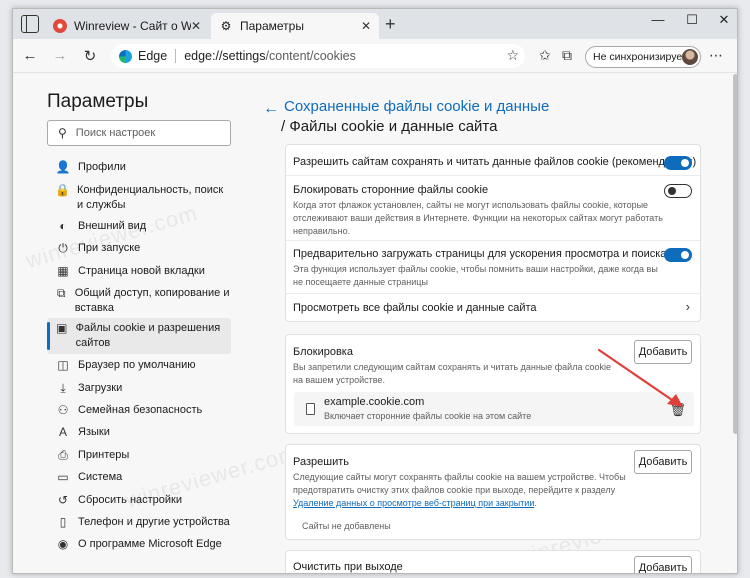 The height and width of the screenshot is (578, 750). I want to click on sidebar-item-label: Профили, so click(102, 167).